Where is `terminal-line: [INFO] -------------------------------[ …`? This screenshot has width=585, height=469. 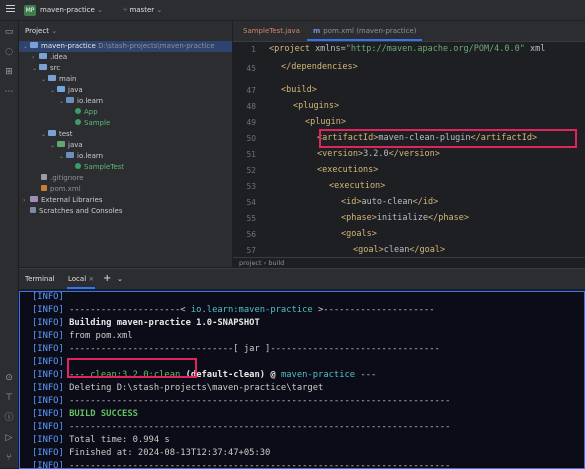
terminal-line: [INFO] -------------------------------[ … is located at coordinates (236, 349).